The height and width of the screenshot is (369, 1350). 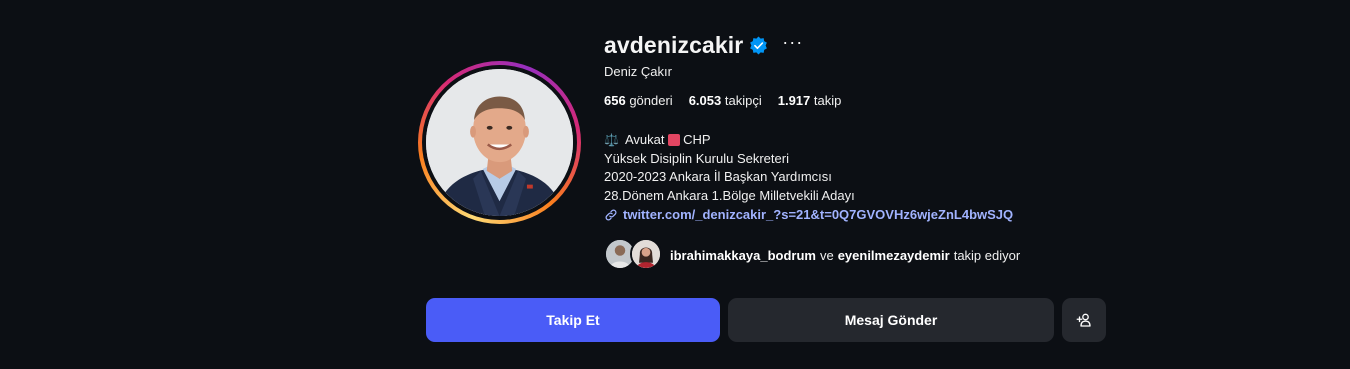 What do you see at coordinates (792, 42) in the screenshot?
I see `more-options-icon: ···` at bounding box center [792, 42].